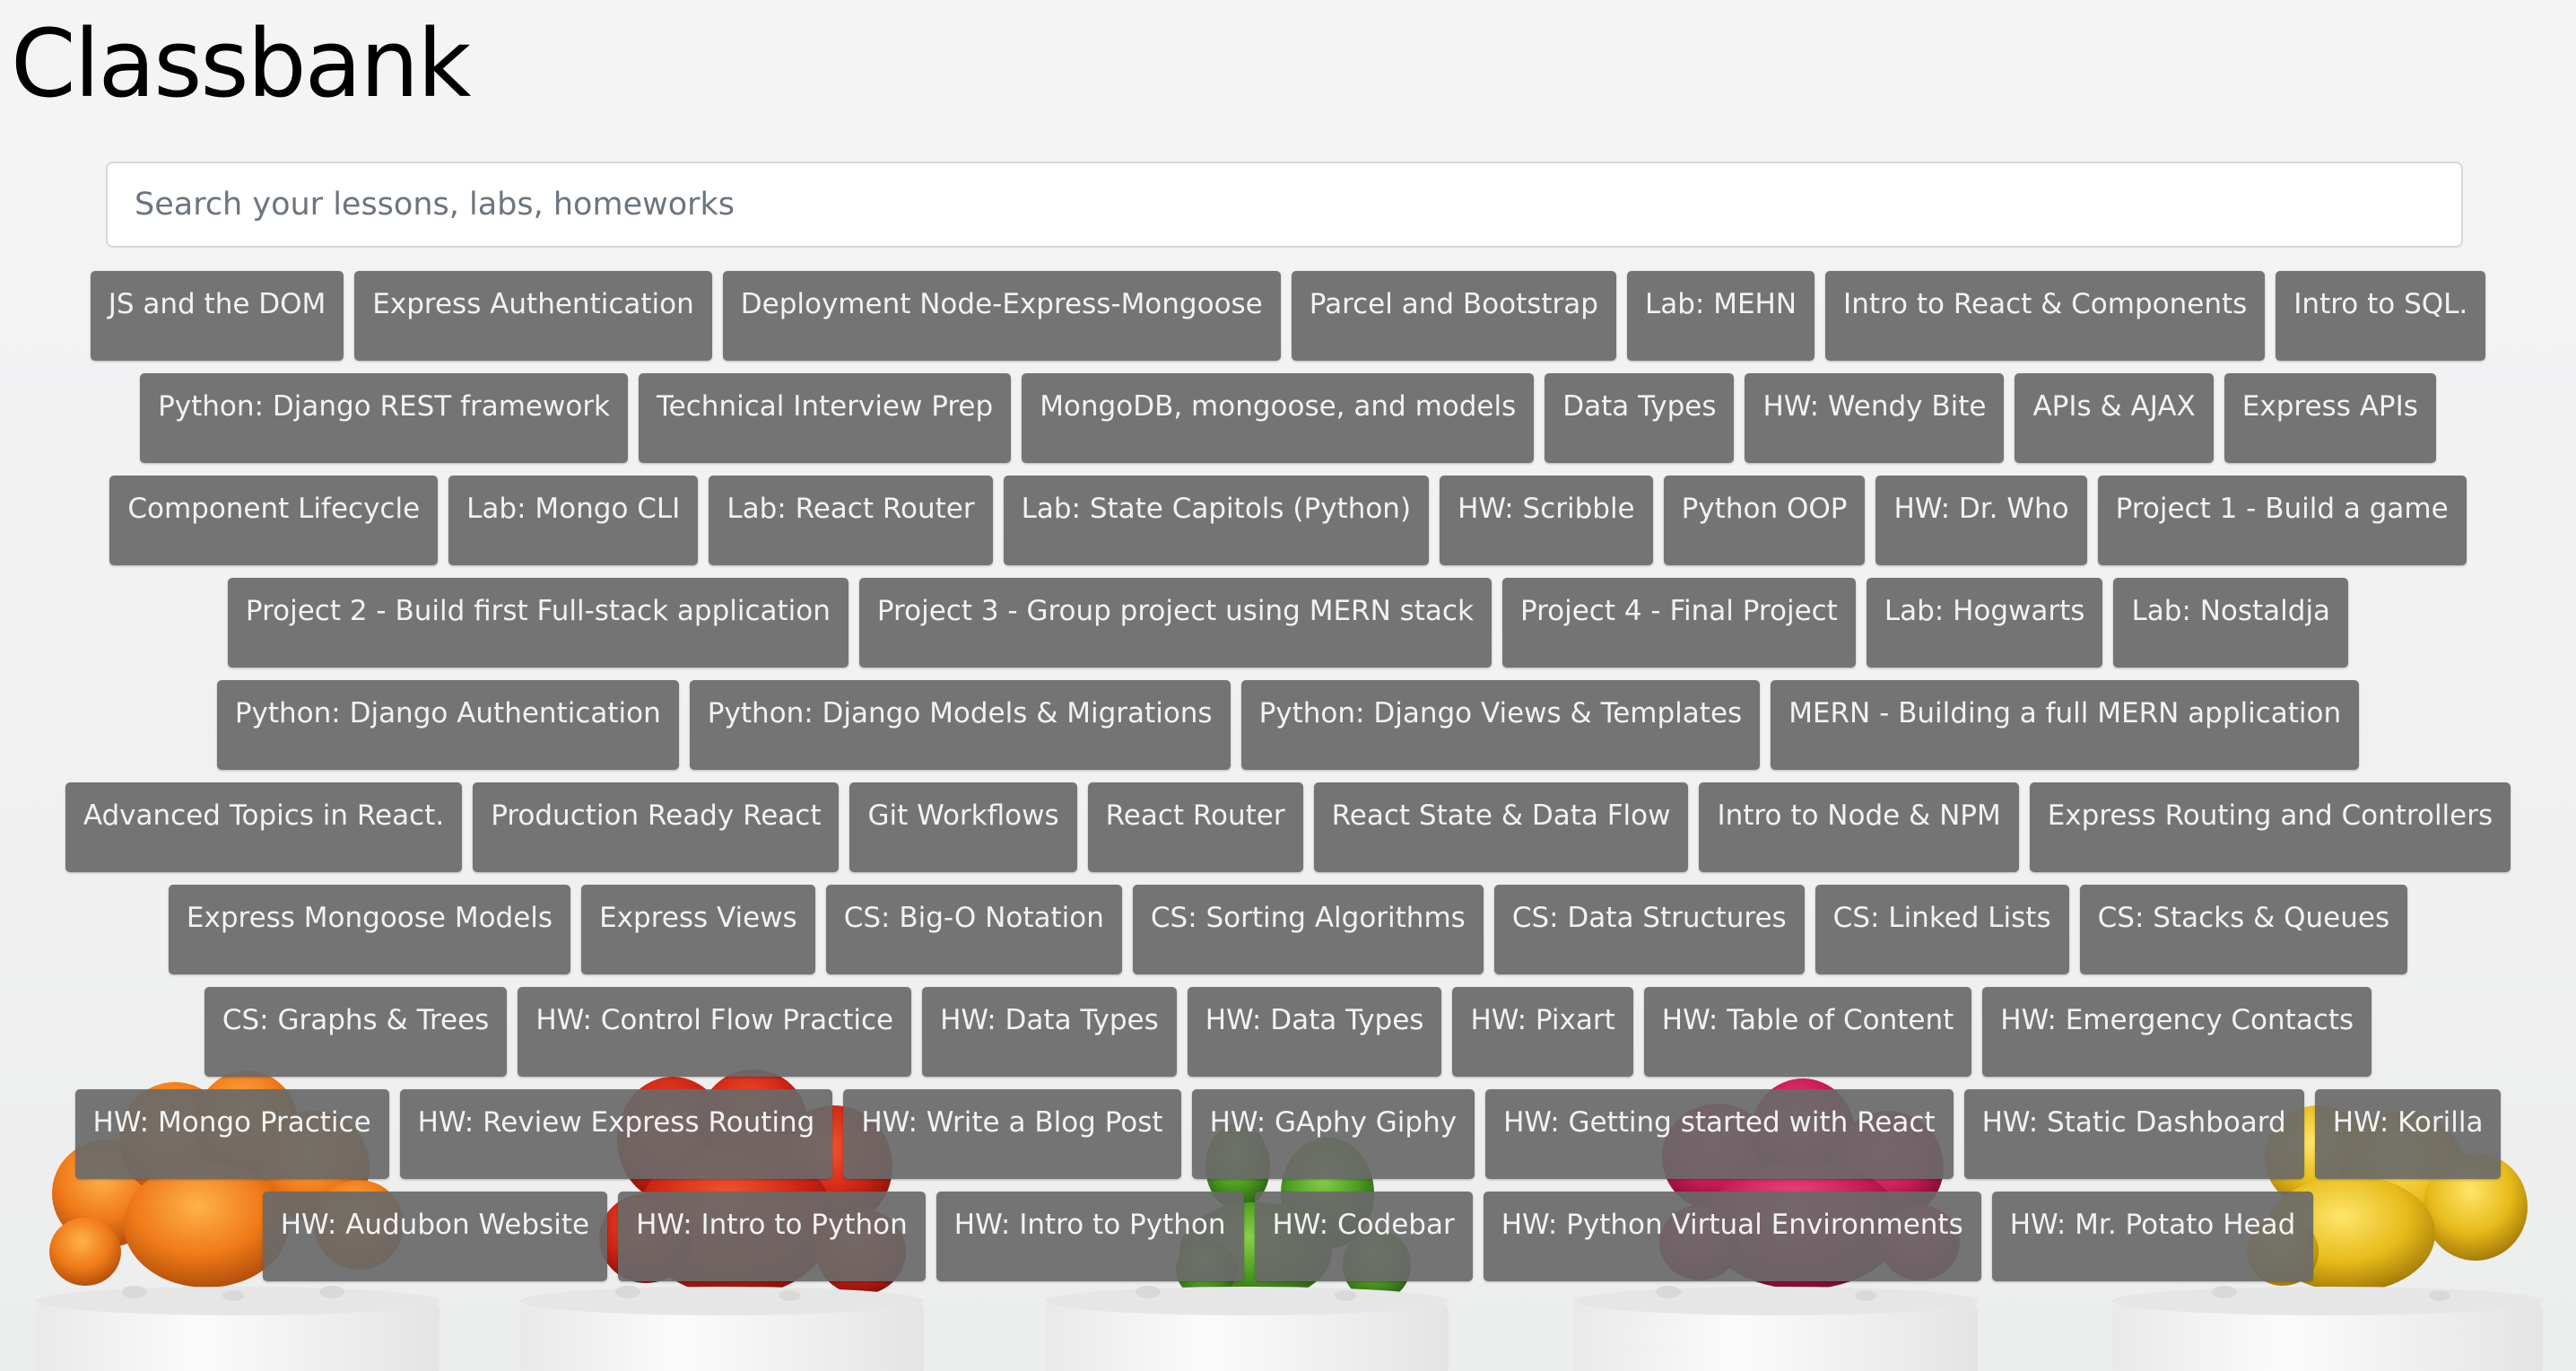 This screenshot has width=2576, height=1371. Describe the element at coordinates (1764, 520) in the screenshot. I see `lesson-tag: Python OOP` at that location.